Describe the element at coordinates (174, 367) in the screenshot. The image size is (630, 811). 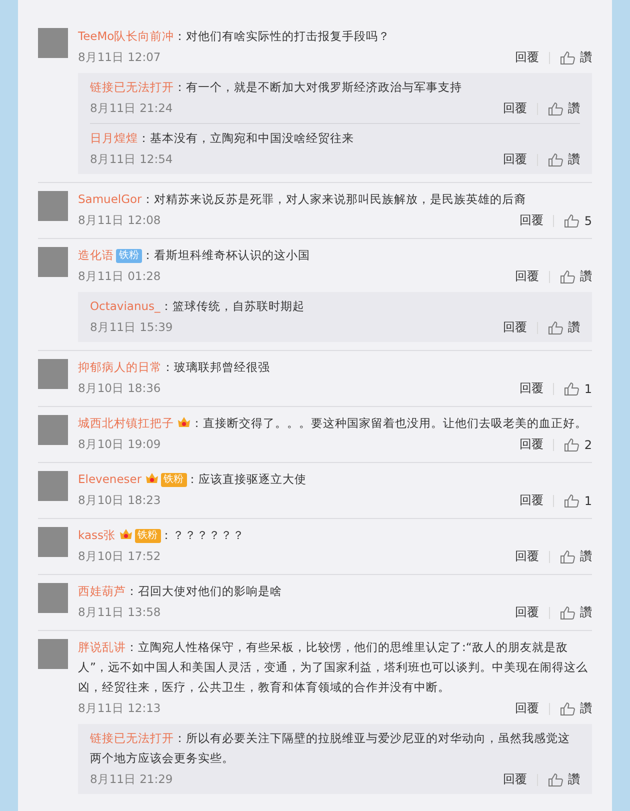
I see `comment-text: 抑郁病人的日常：玻璃联邦曾经很强` at that location.